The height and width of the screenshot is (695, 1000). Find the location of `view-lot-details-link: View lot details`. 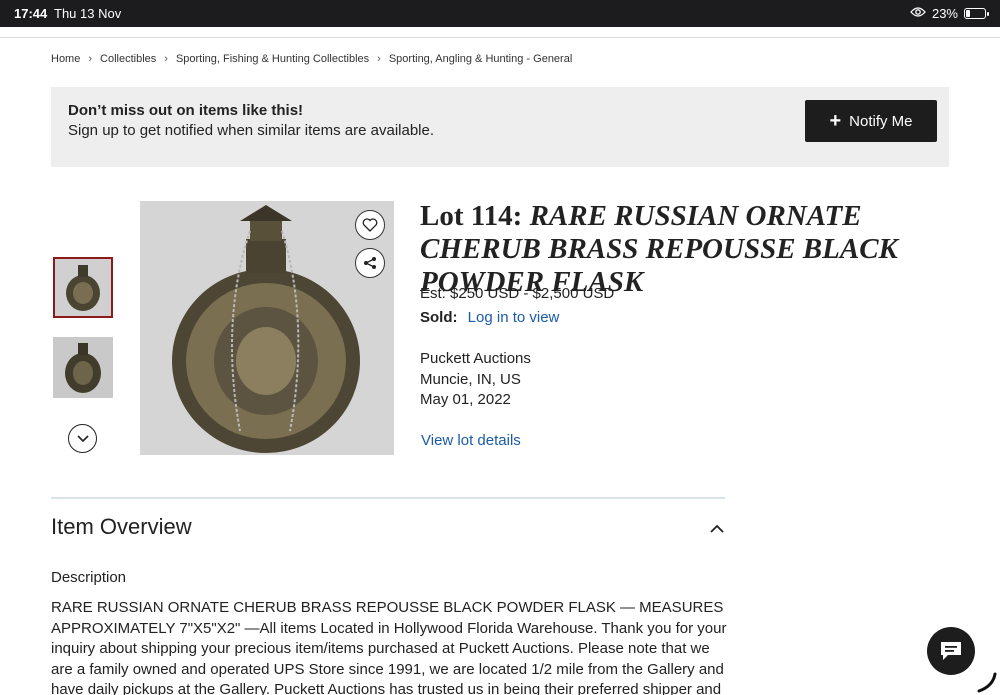

view-lot-details-link: View lot details is located at coordinates (471, 440).